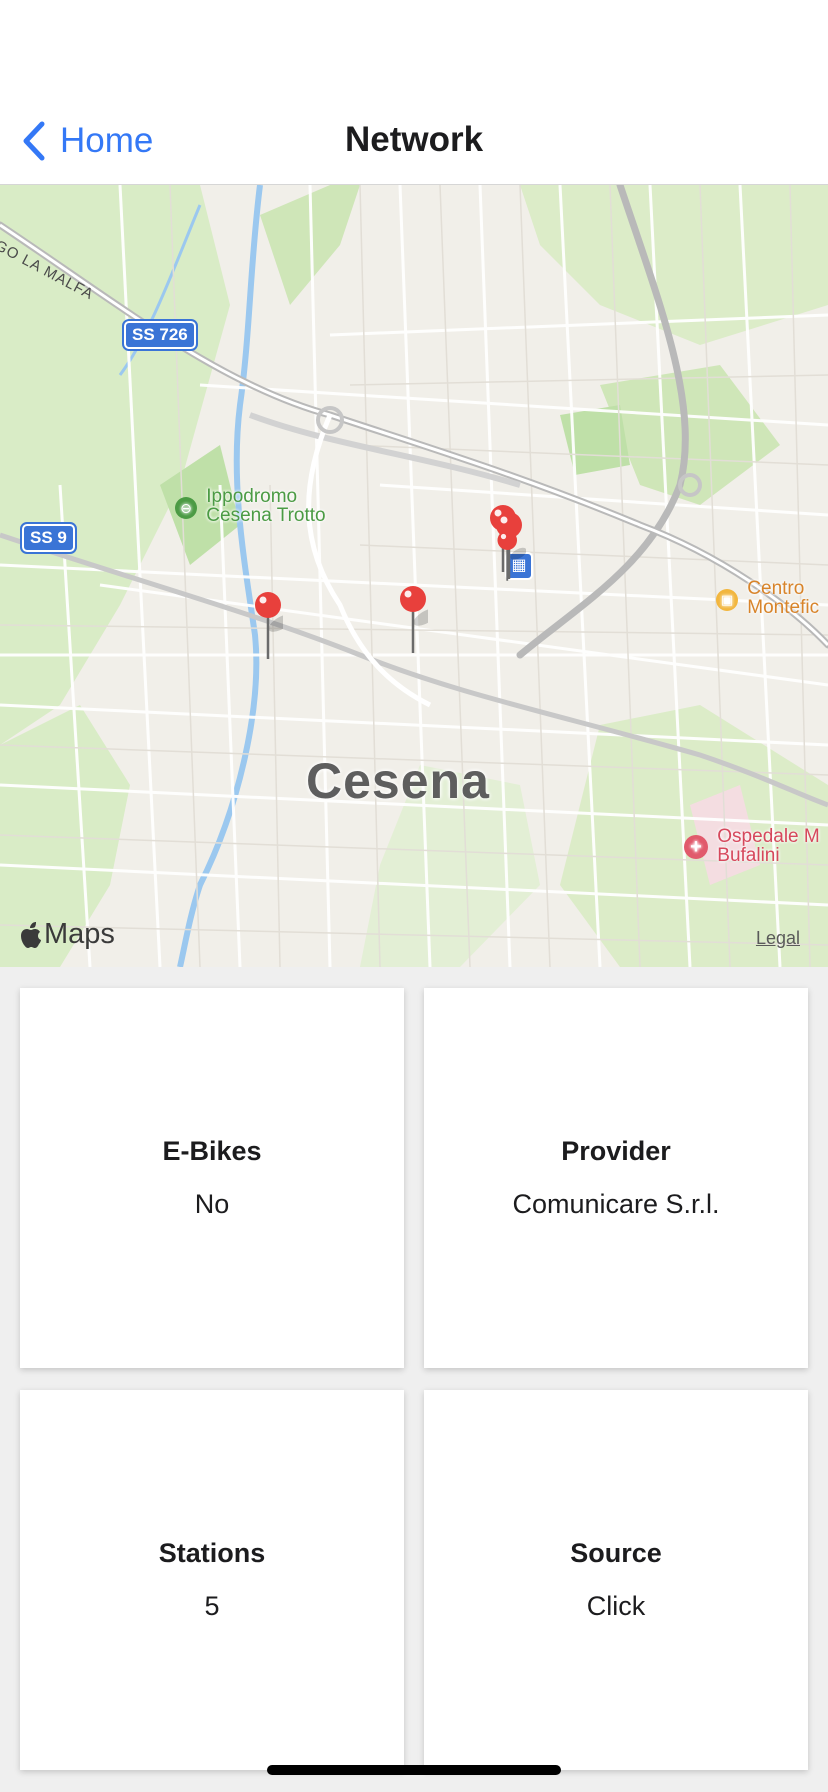  What do you see at coordinates (616, 1204) in the screenshot?
I see `card-value: Comunicare S.r.l.` at bounding box center [616, 1204].